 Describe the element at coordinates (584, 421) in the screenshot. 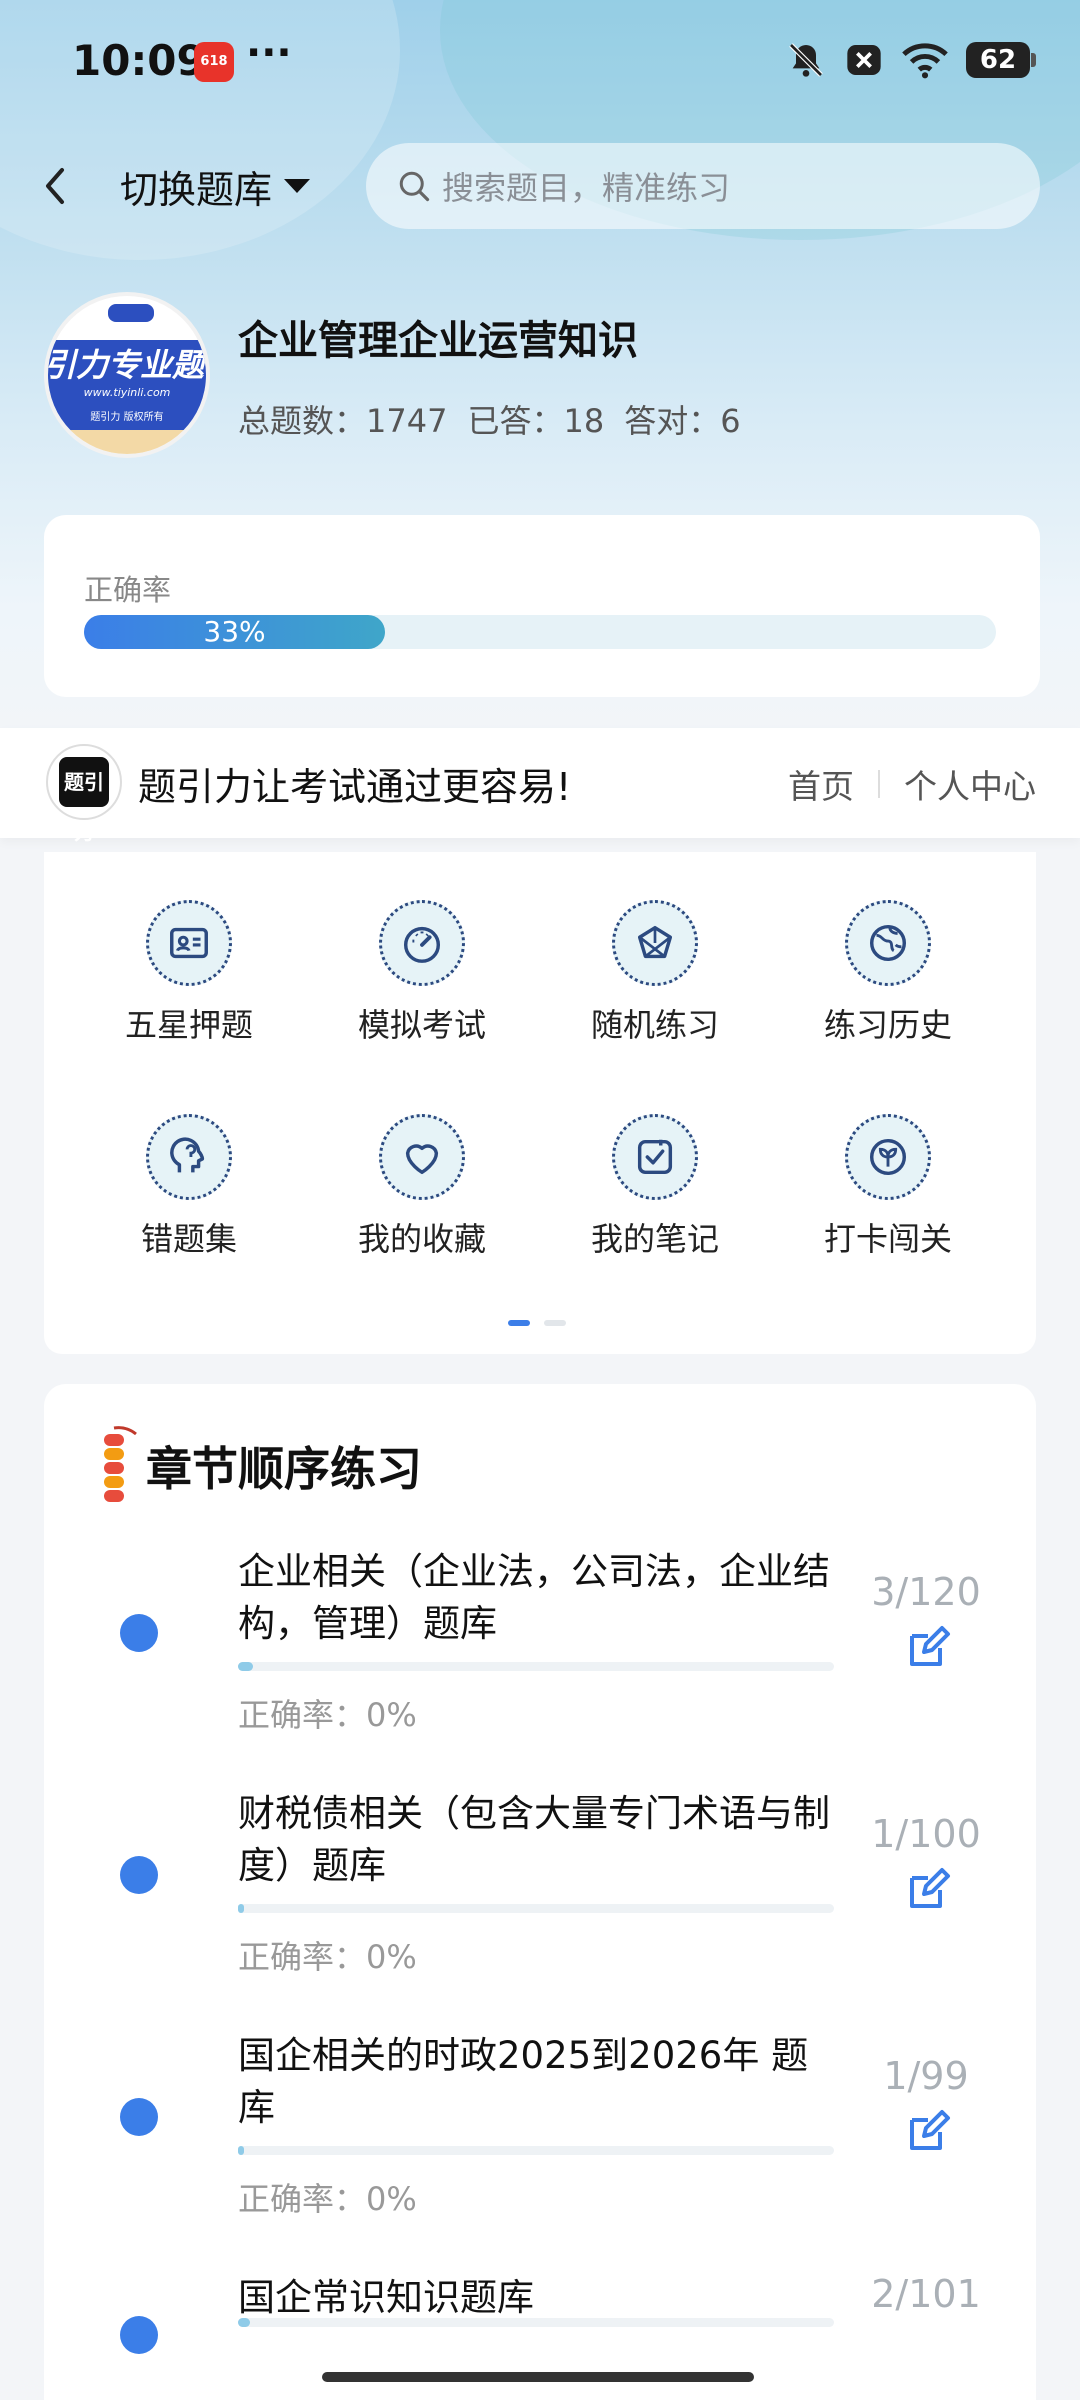

I see `answered-value: 18` at that location.